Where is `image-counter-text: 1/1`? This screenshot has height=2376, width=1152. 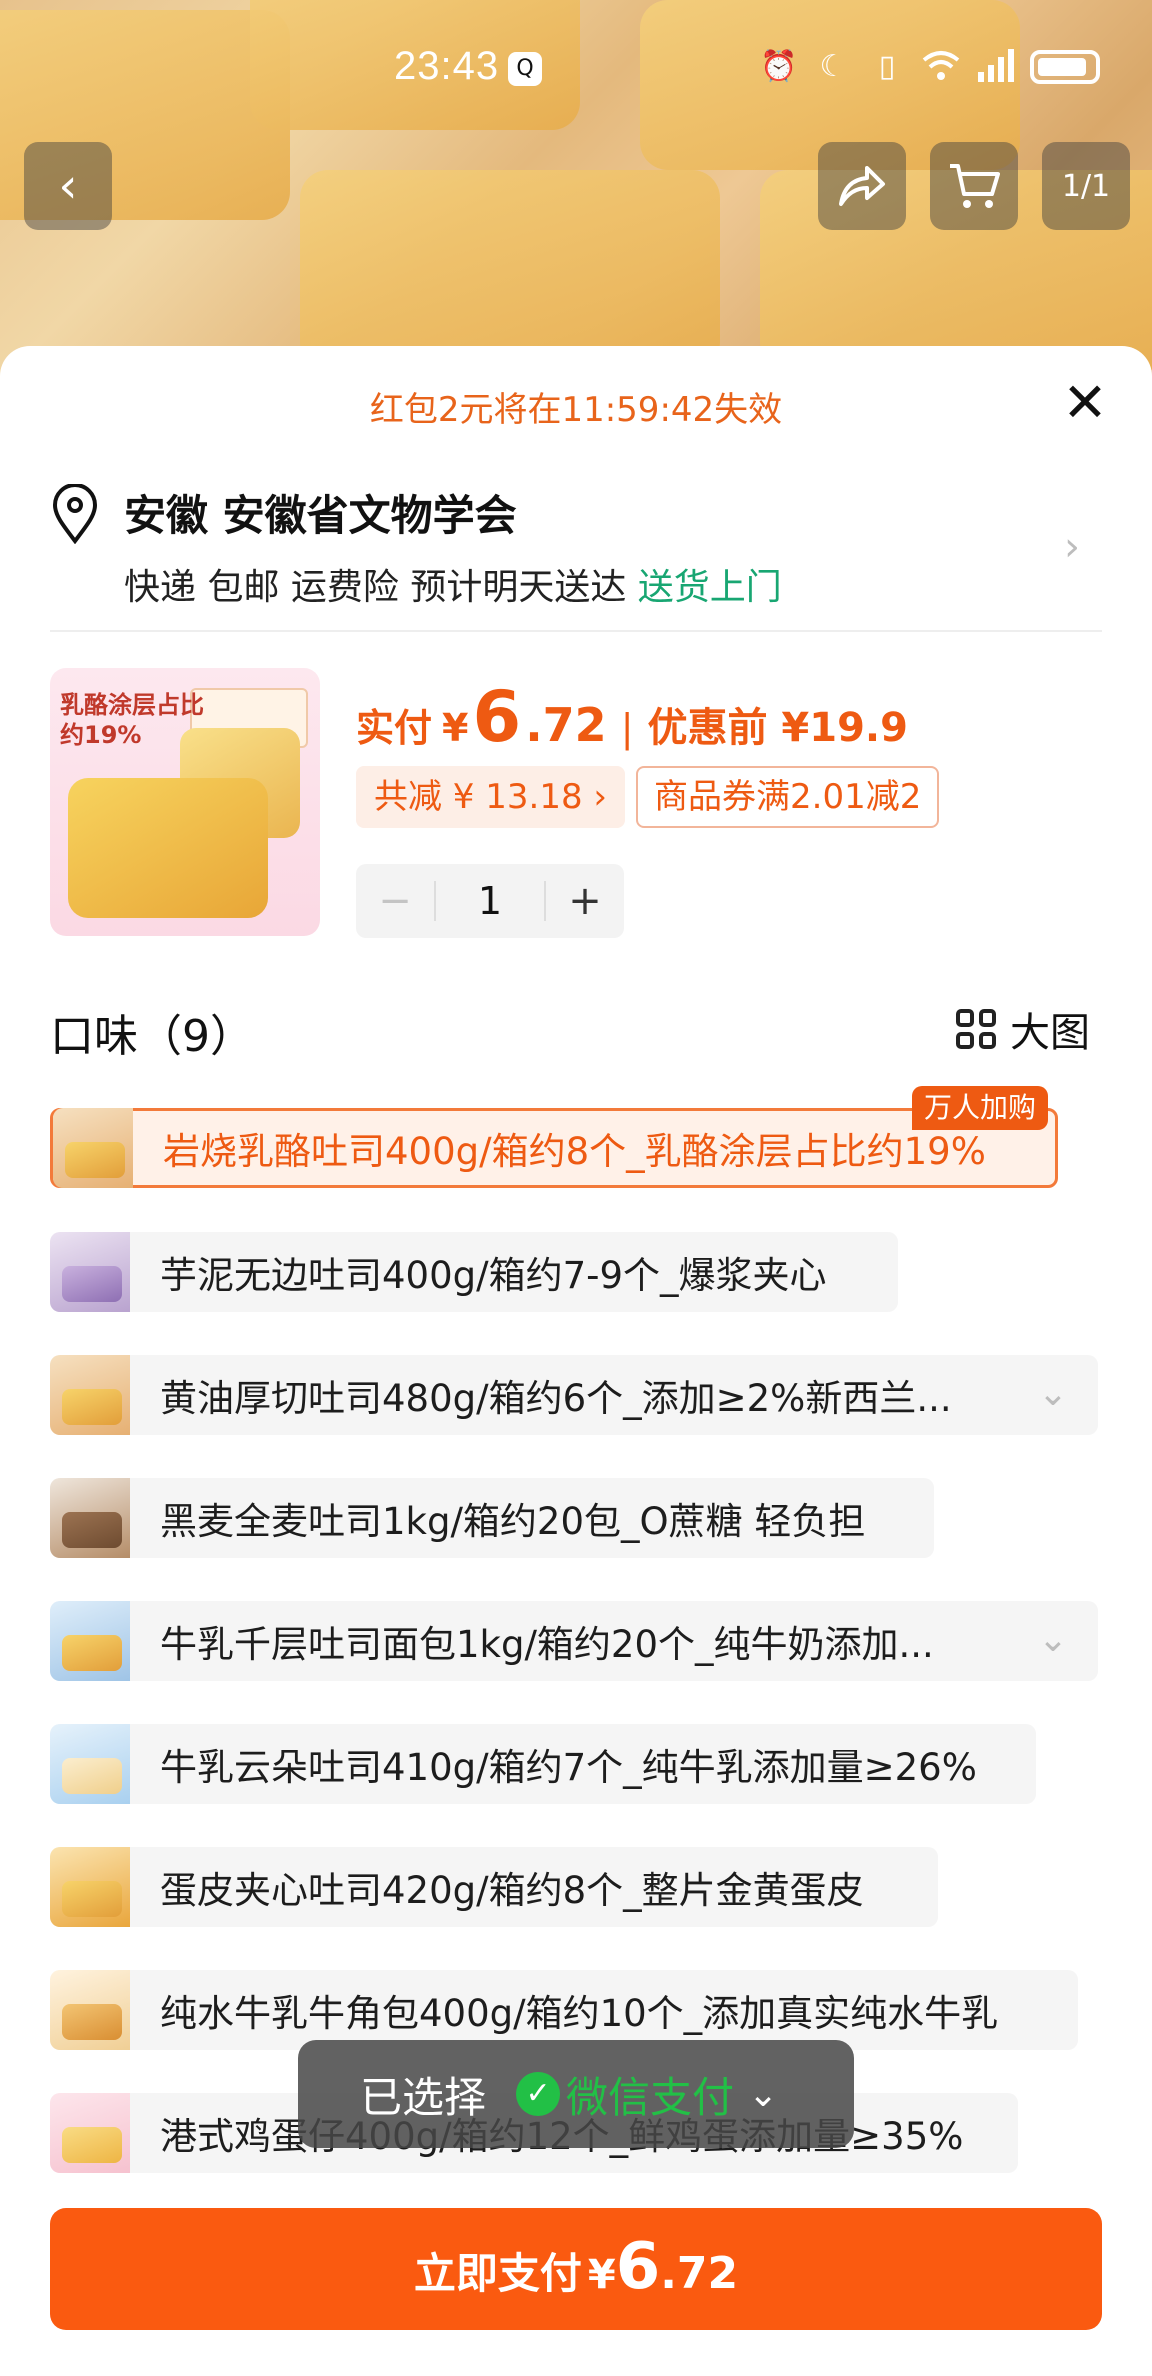
image-counter-text: 1/1 is located at coordinates (1086, 186).